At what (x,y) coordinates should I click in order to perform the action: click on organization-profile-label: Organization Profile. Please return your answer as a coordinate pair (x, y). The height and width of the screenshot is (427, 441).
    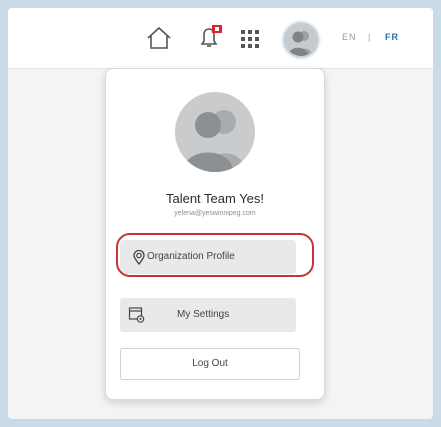
    Looking at the image, I should click on (191, 256).